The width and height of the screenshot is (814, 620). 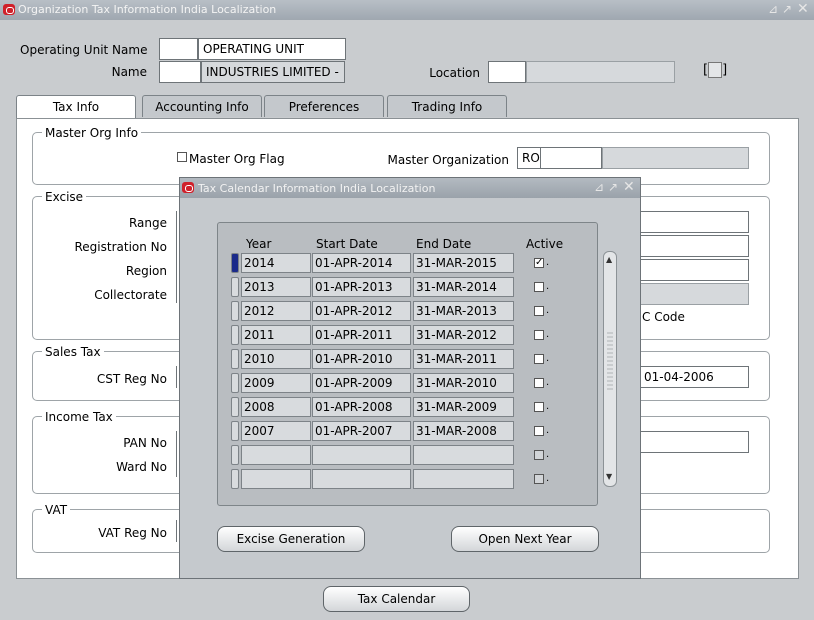 I want to click on end-date-cell: 31-MAR-2015, so click(x=463, y=263).